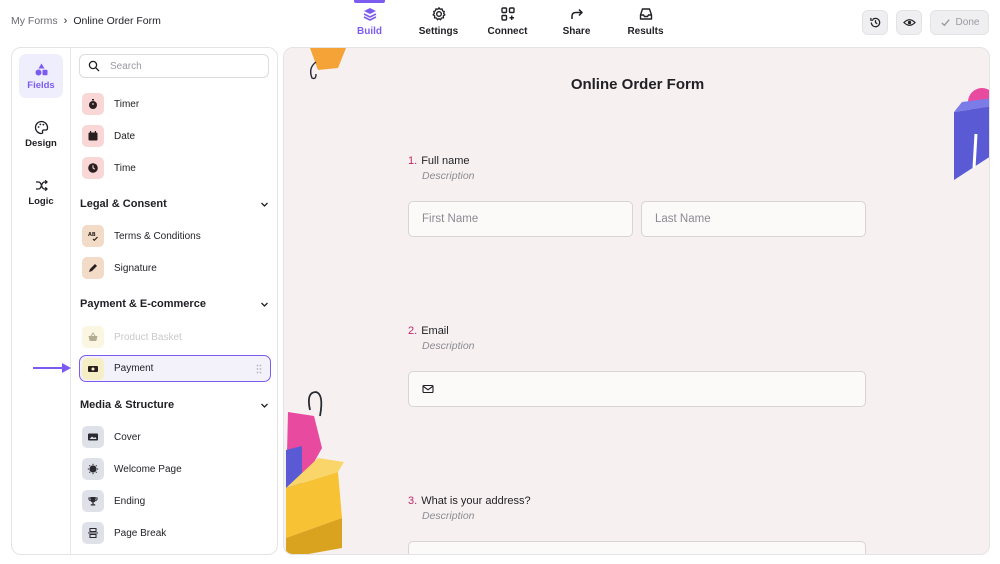 The height and width of the screenshot is (564, 1000). I want to click on gift-box-illustration, so click(971, 134).